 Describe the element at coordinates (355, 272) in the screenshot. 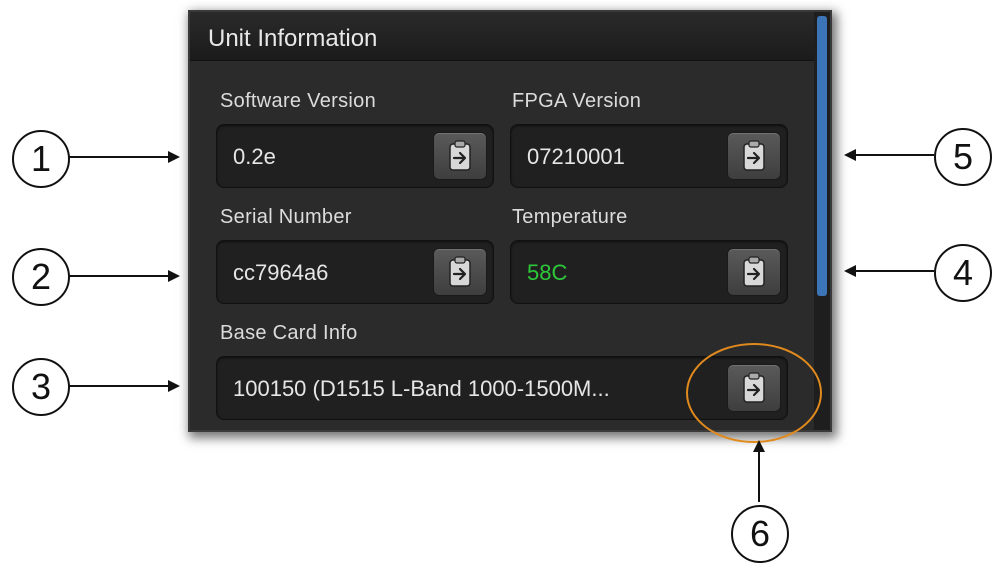

I see `serial-number-field: cc7964a6` at that location.